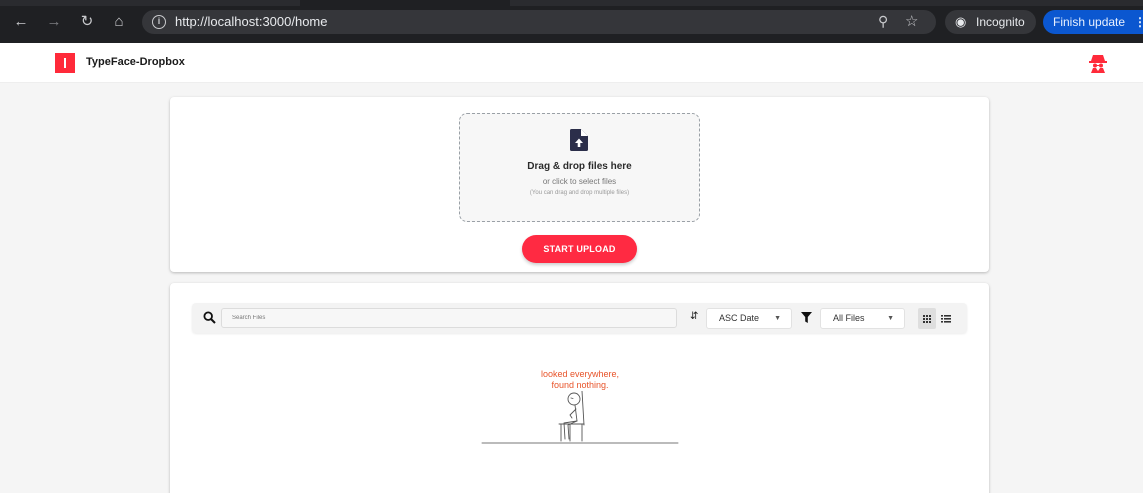 The width and height of the screenshot is (1143, 493). What do you see at coordinates (1098, 63) in the screenshot?
I see `user-avatar-icon` at bounding box center [1098, 63].